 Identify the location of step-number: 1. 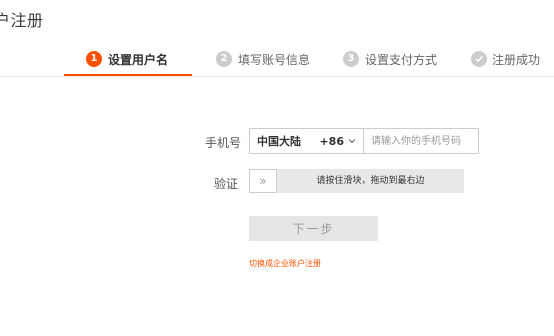
(94, 59).